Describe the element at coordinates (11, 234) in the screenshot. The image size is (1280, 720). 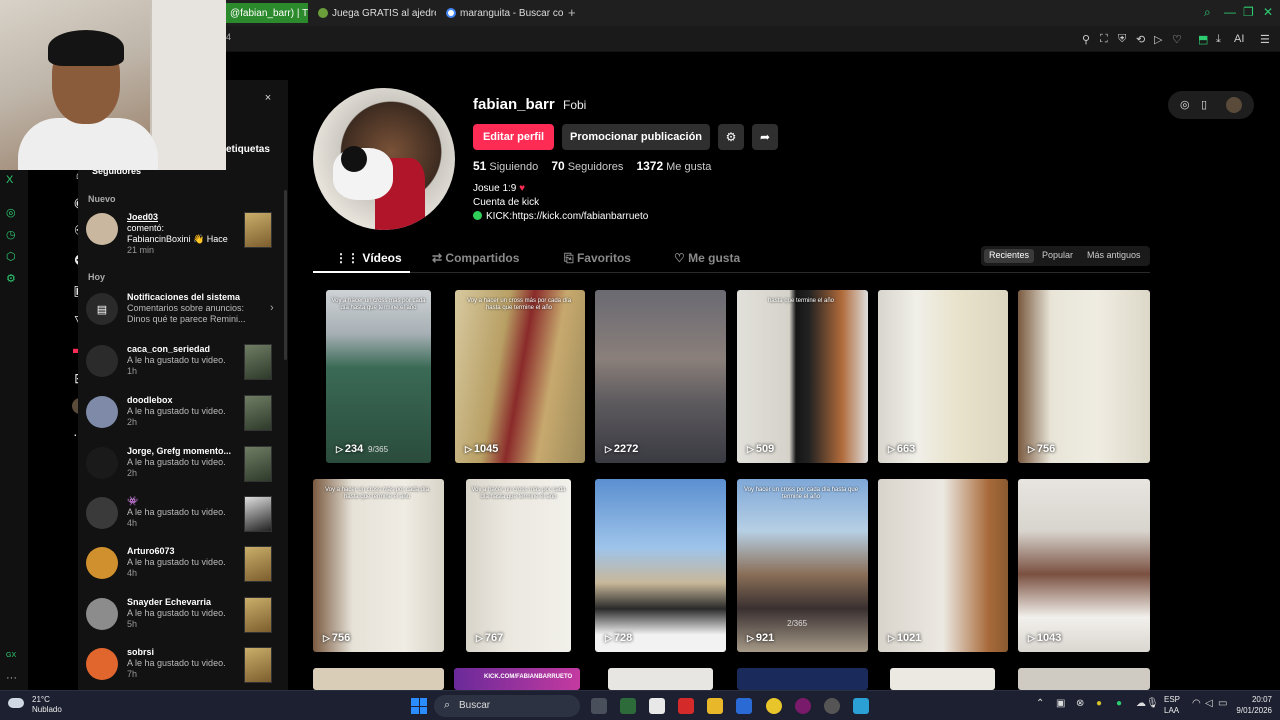
I see `clock-icon: ◷` at that location.